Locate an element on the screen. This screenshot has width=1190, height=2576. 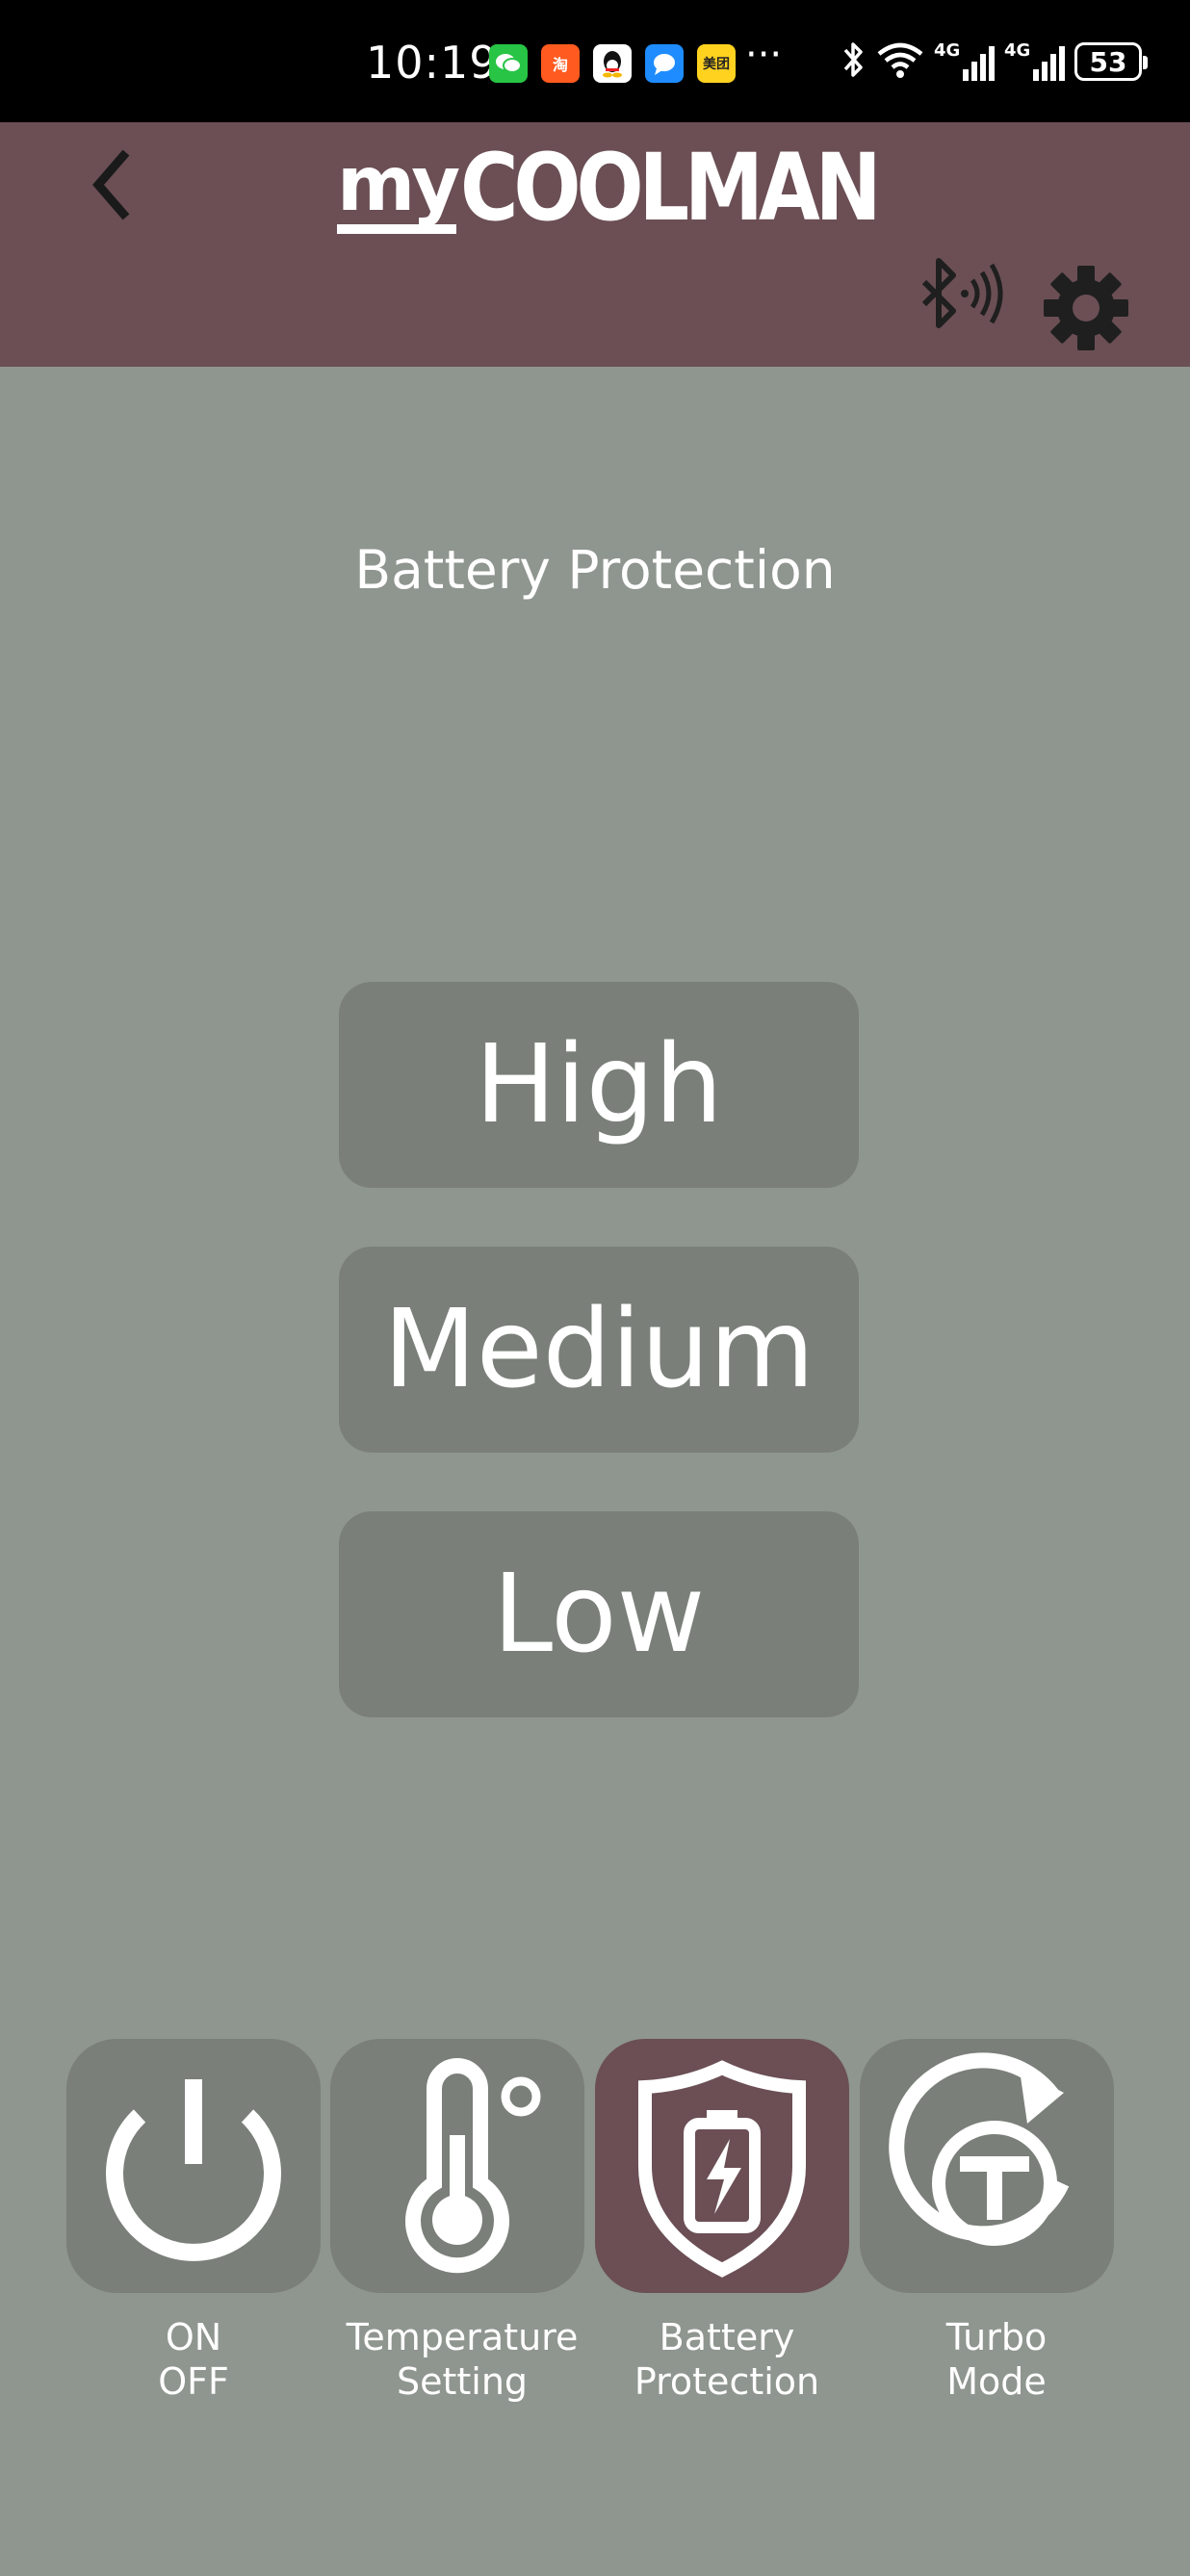
cellular-signal-2-icon: 4G is located at coordinates (1035, 61).